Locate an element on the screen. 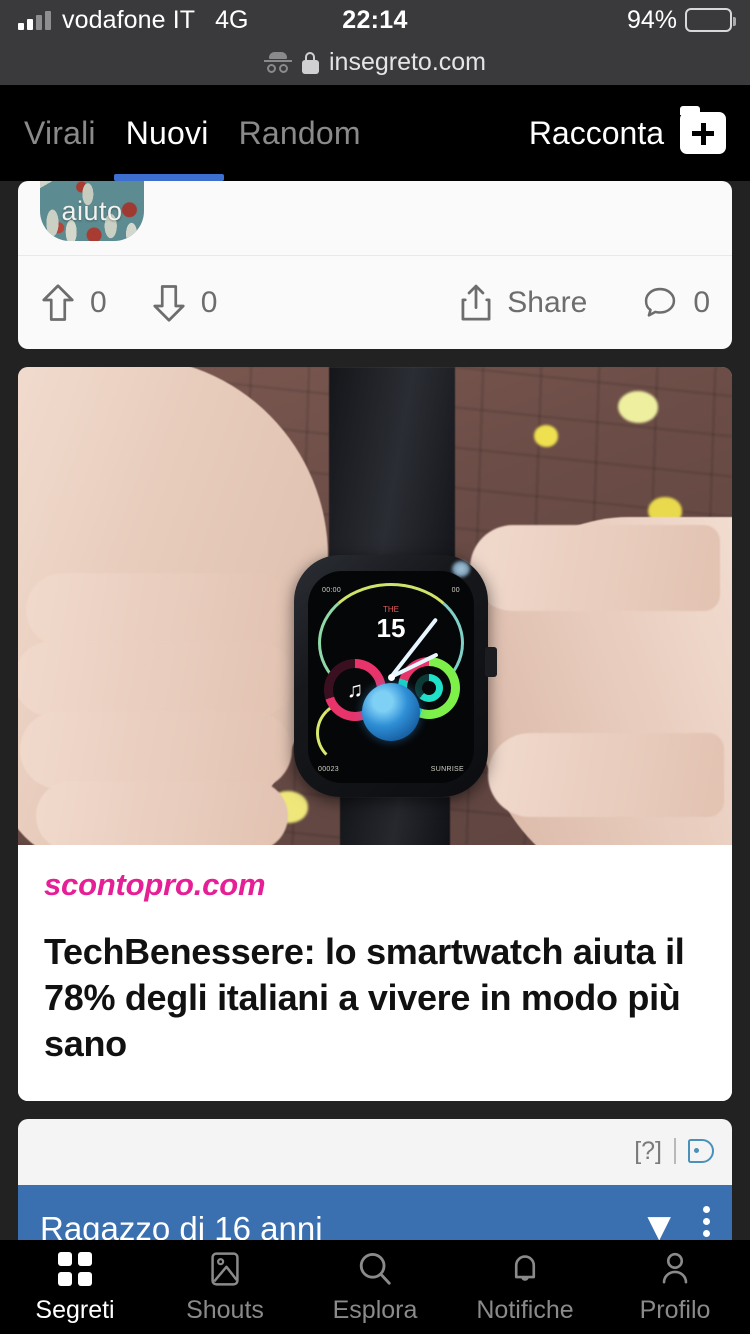  comment-button: 0 is located at coordinates (675, 303).